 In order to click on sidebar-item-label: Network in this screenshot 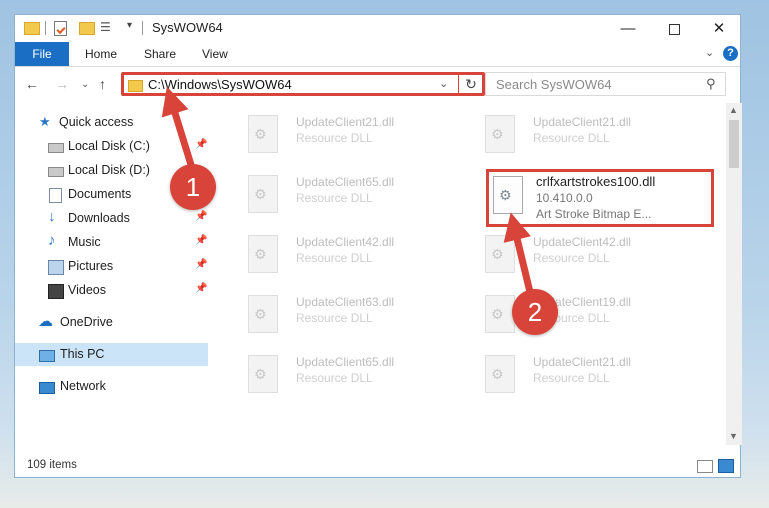, I will do `click(83, 386)`.